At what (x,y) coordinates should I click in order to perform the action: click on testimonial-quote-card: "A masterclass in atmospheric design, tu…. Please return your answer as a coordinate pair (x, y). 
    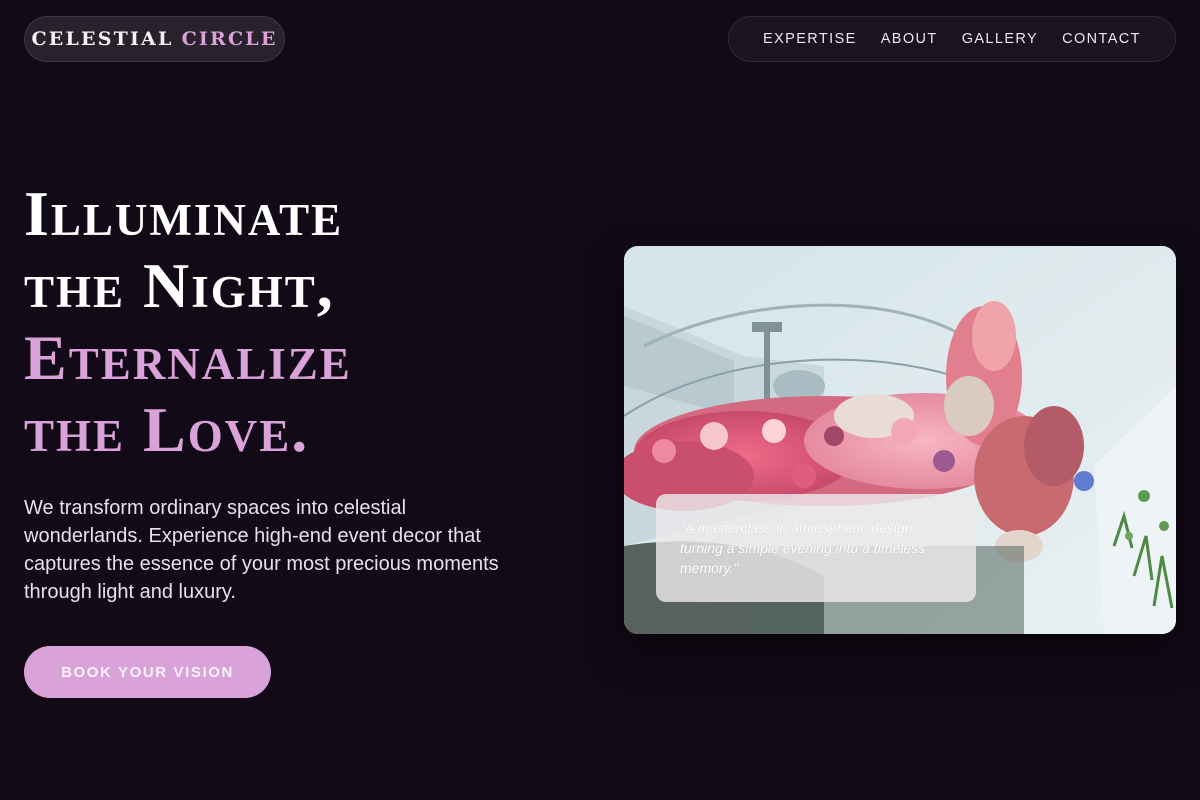
    Looking at the image, I should click on (816, 548).